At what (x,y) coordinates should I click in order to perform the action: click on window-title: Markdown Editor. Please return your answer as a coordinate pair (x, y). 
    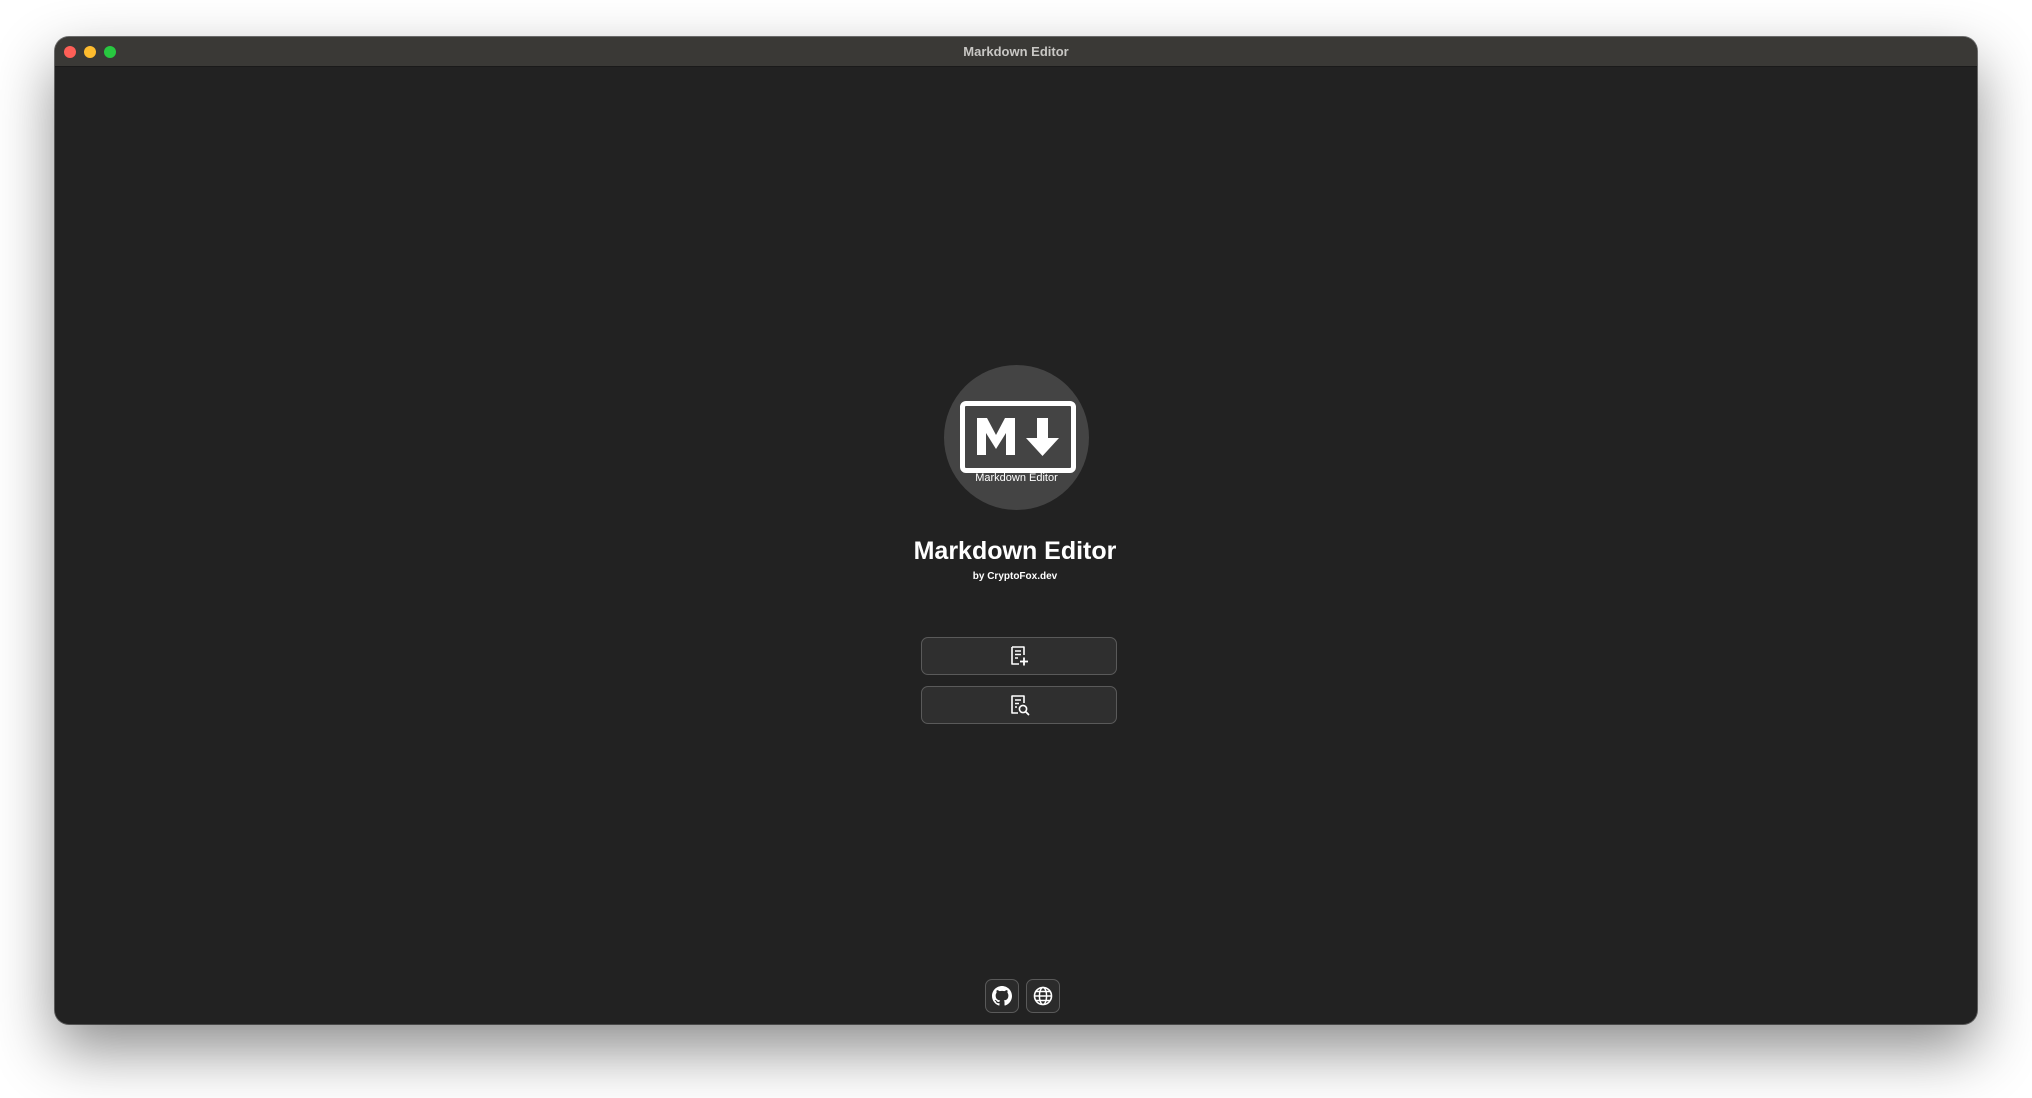
    Looking at the image, I should click on (1016, 51).